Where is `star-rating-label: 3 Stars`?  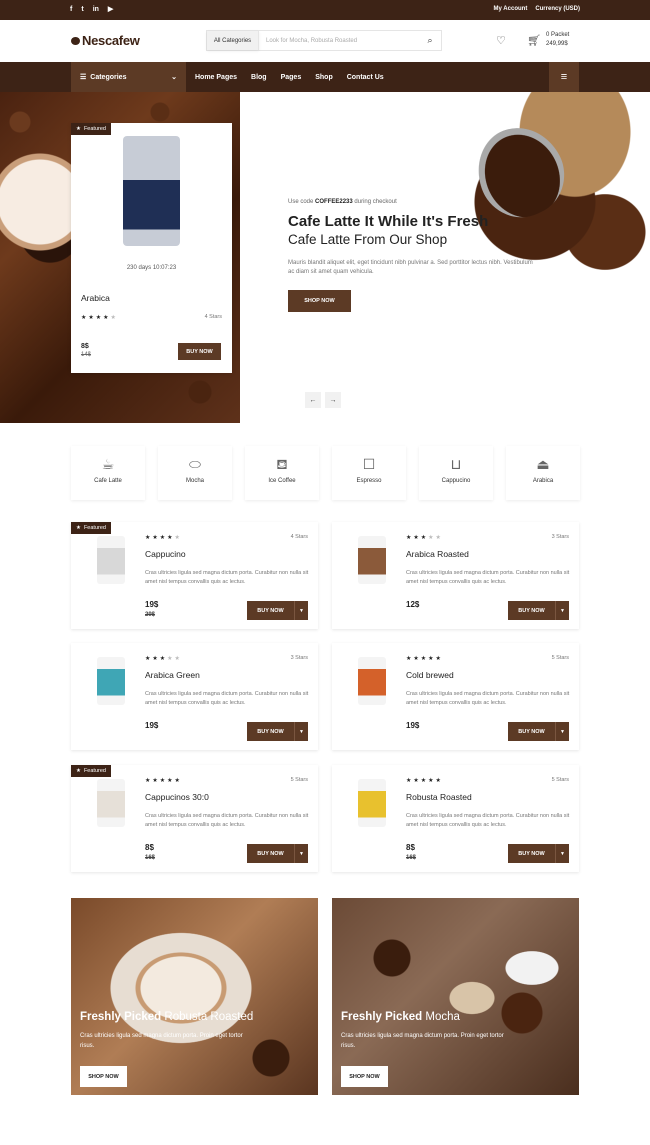
star-rating-label: 3 Stars is located at coordinates (560, 537).